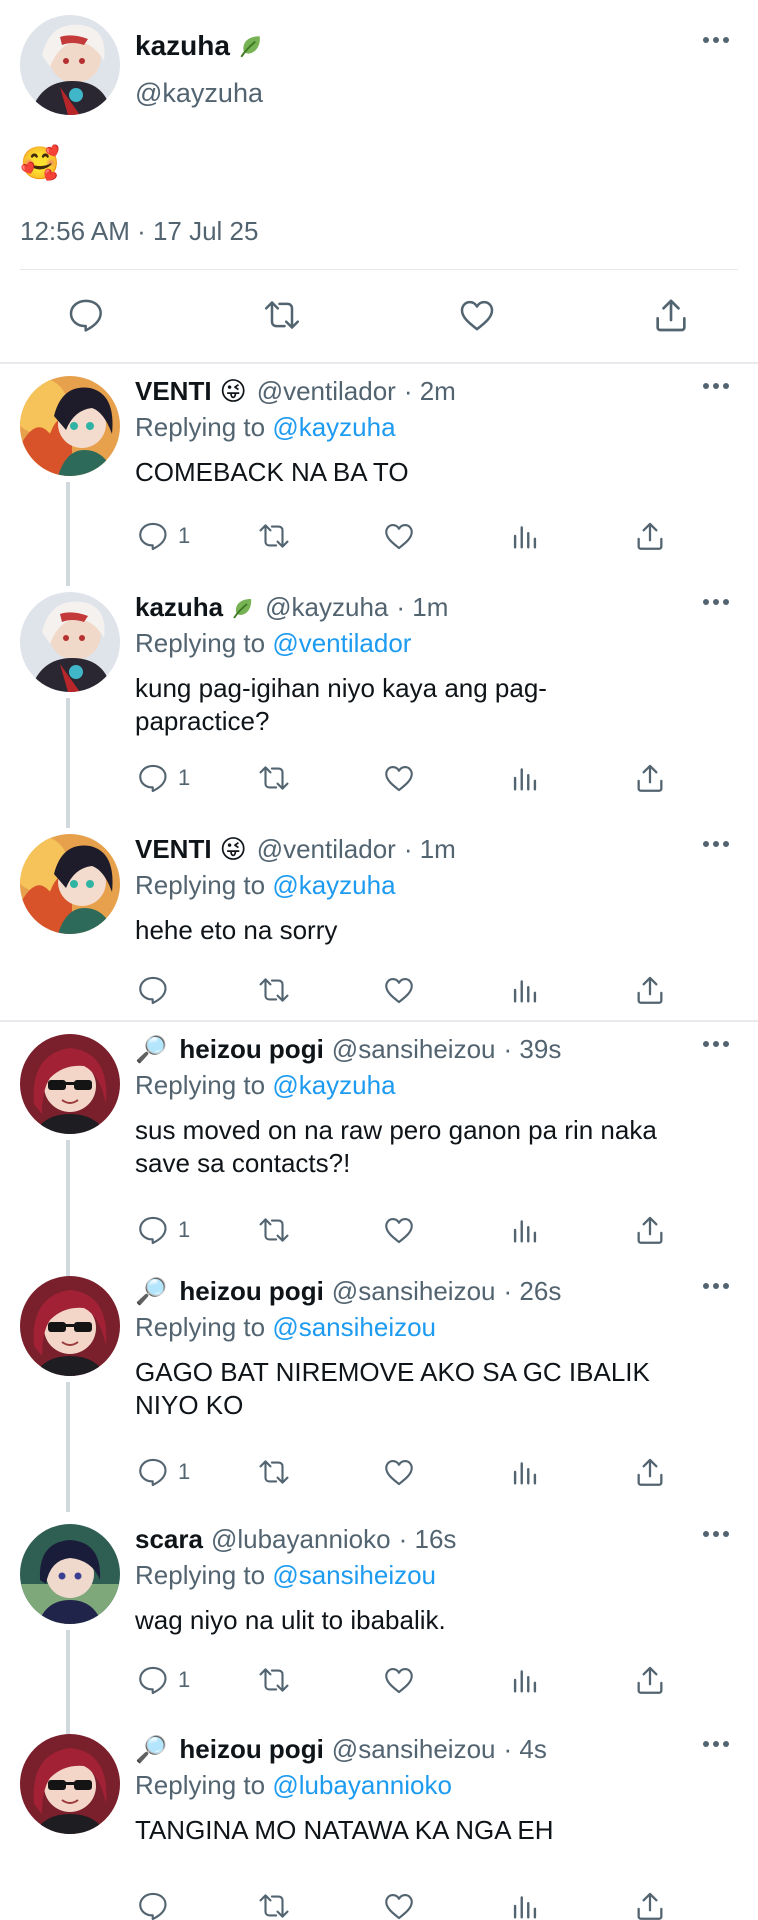 This screenshot has width=758, height=1920. I want to click on time-ago: · 2m, so click(430, 391).